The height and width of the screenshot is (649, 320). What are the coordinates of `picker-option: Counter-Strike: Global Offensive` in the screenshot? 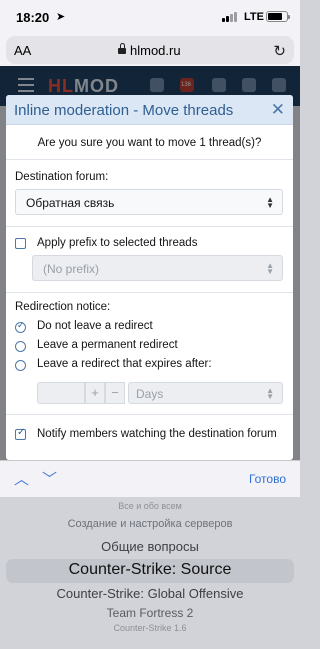 It's located at (150, 593).